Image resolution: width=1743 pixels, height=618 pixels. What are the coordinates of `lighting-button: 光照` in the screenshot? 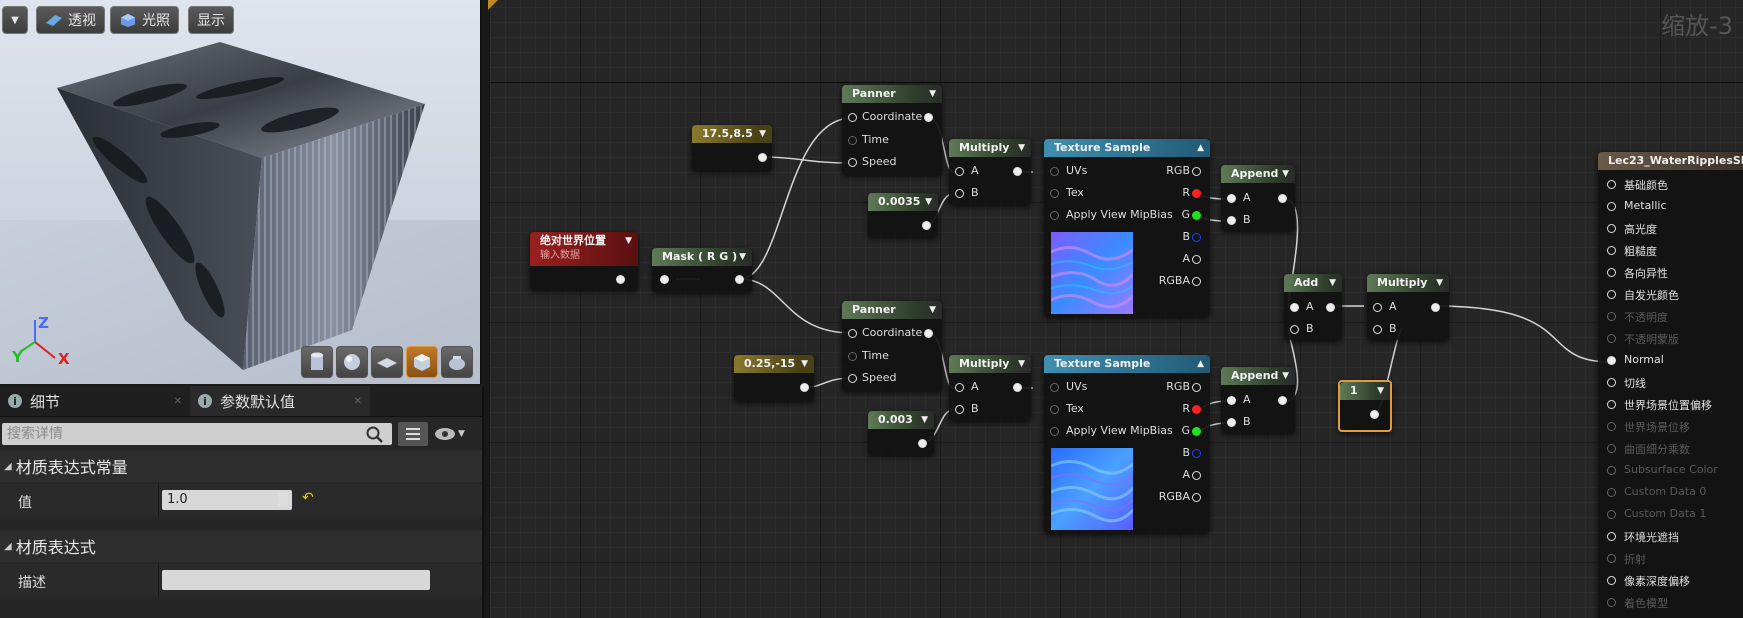 It's located at (144, 20).